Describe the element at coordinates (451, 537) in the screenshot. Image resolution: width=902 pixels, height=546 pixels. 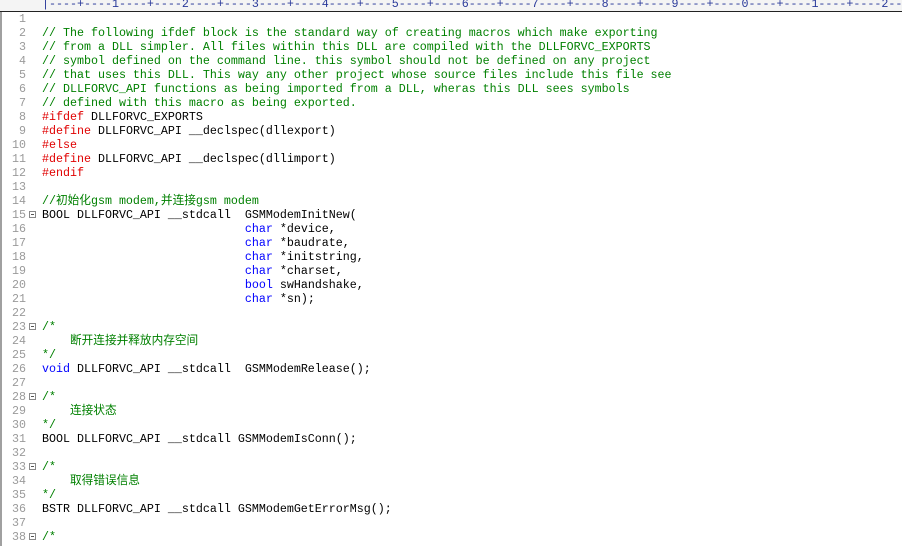
I see `code-line: 38 /*` at that location.